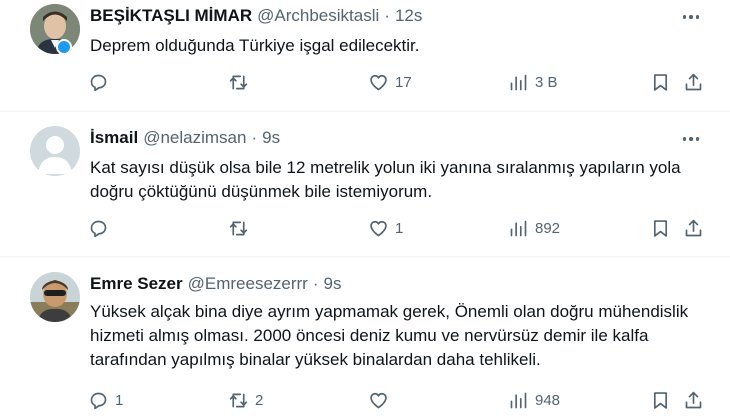  What do you see at coordinates (398, 402) in the screenshot?
I see `tweet-actions: 1 2 948` at bounding box center [398, 402].